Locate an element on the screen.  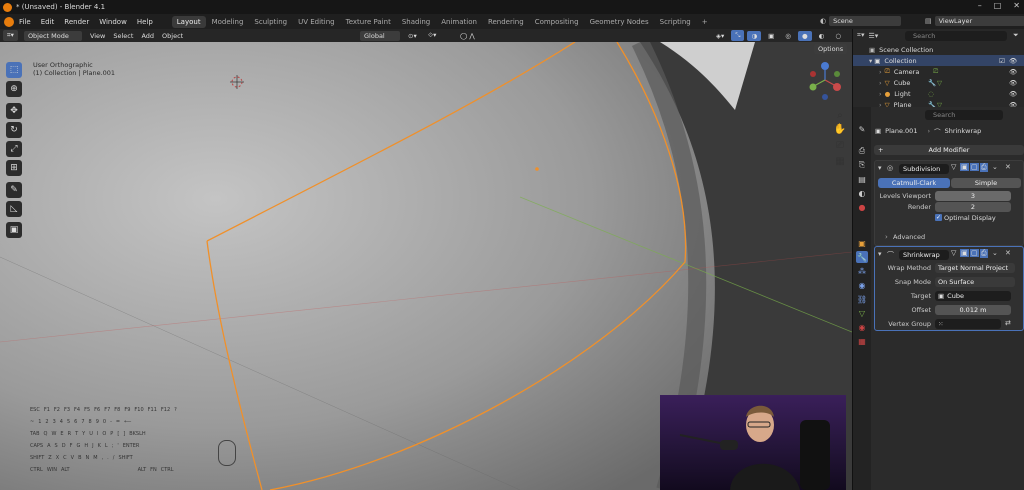
subdivision-name-field: Subdivision is located at coordinates (924, 169).